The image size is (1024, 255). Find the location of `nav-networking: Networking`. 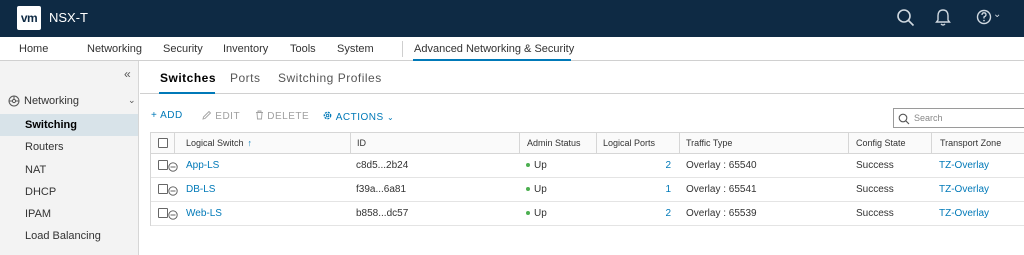

nav-networking: Networking is located at coordinates (114, 49).